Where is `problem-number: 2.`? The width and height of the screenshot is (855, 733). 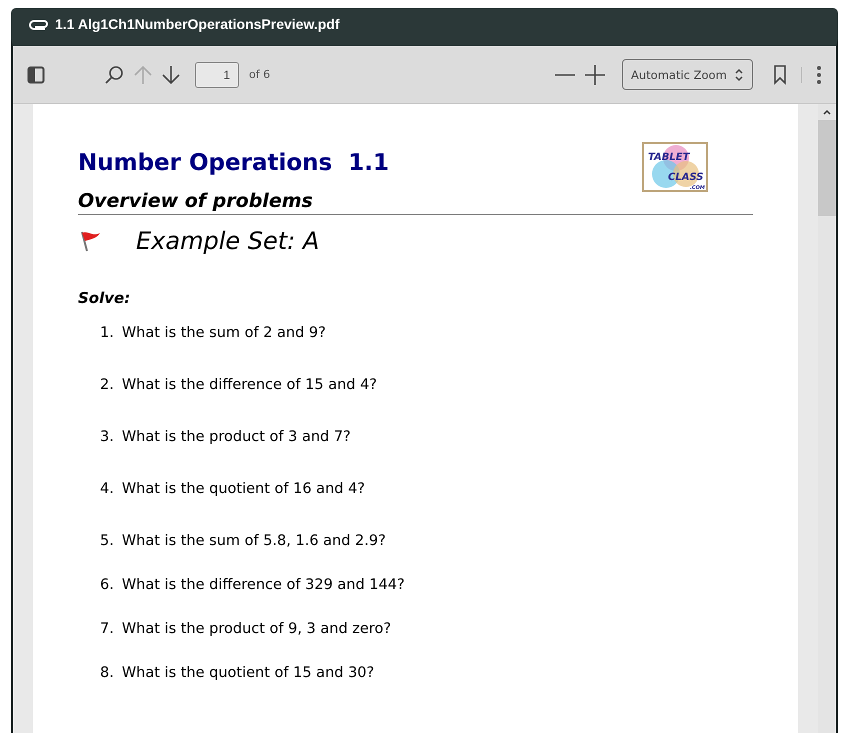
problem-number: 2. is located at coordinates (107, 385).